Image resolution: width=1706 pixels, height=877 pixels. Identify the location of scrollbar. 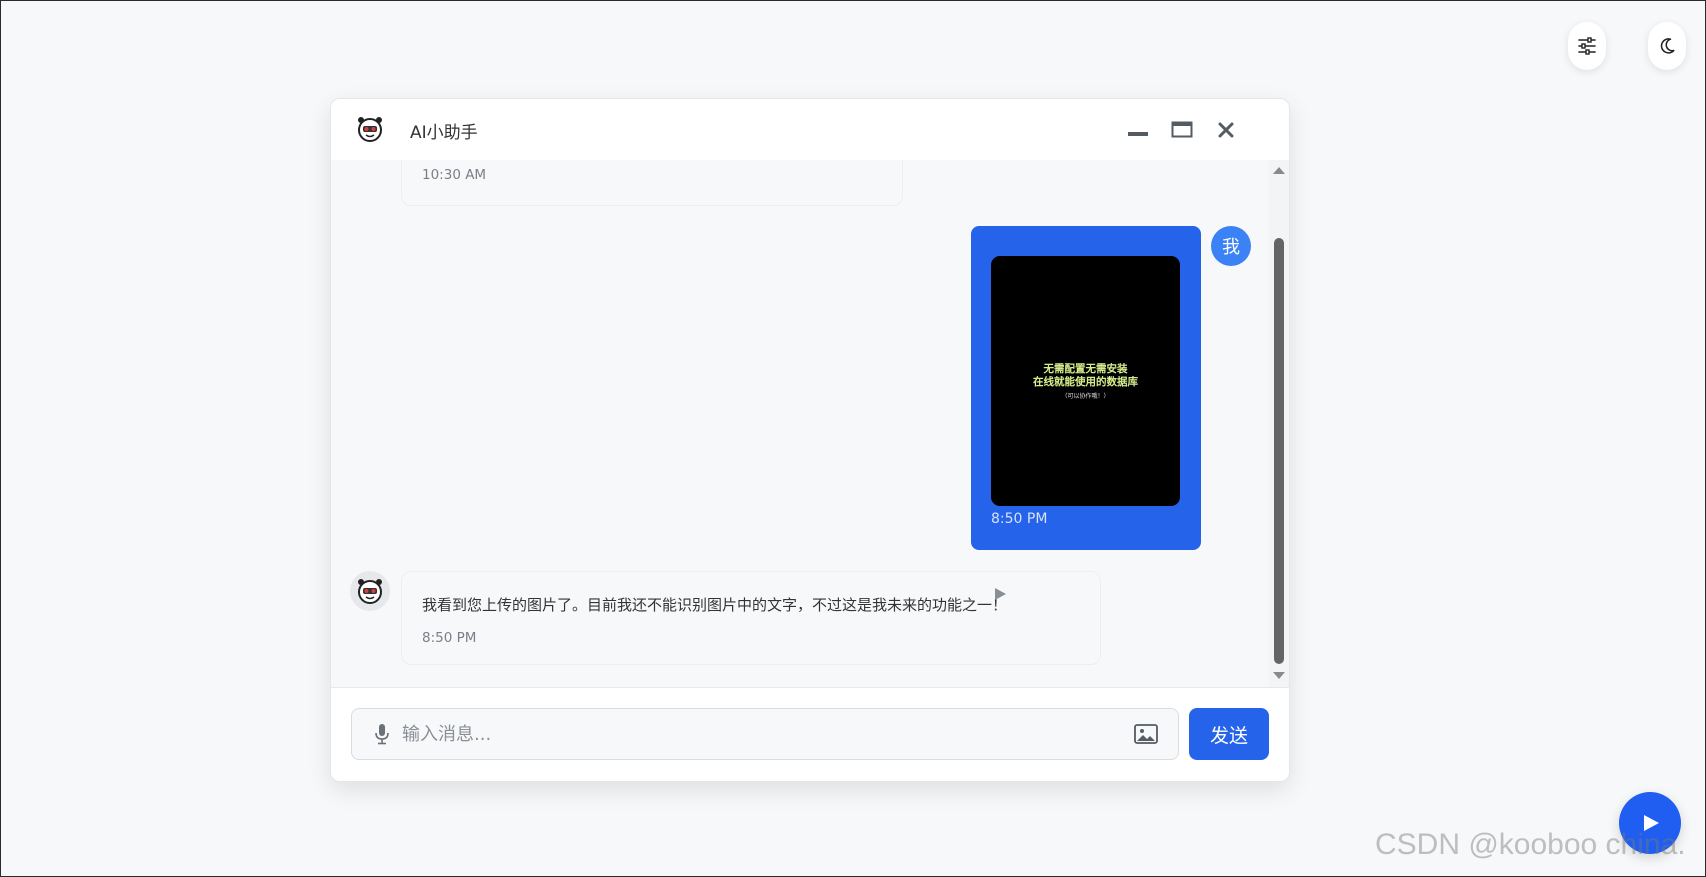
(1279, 423).